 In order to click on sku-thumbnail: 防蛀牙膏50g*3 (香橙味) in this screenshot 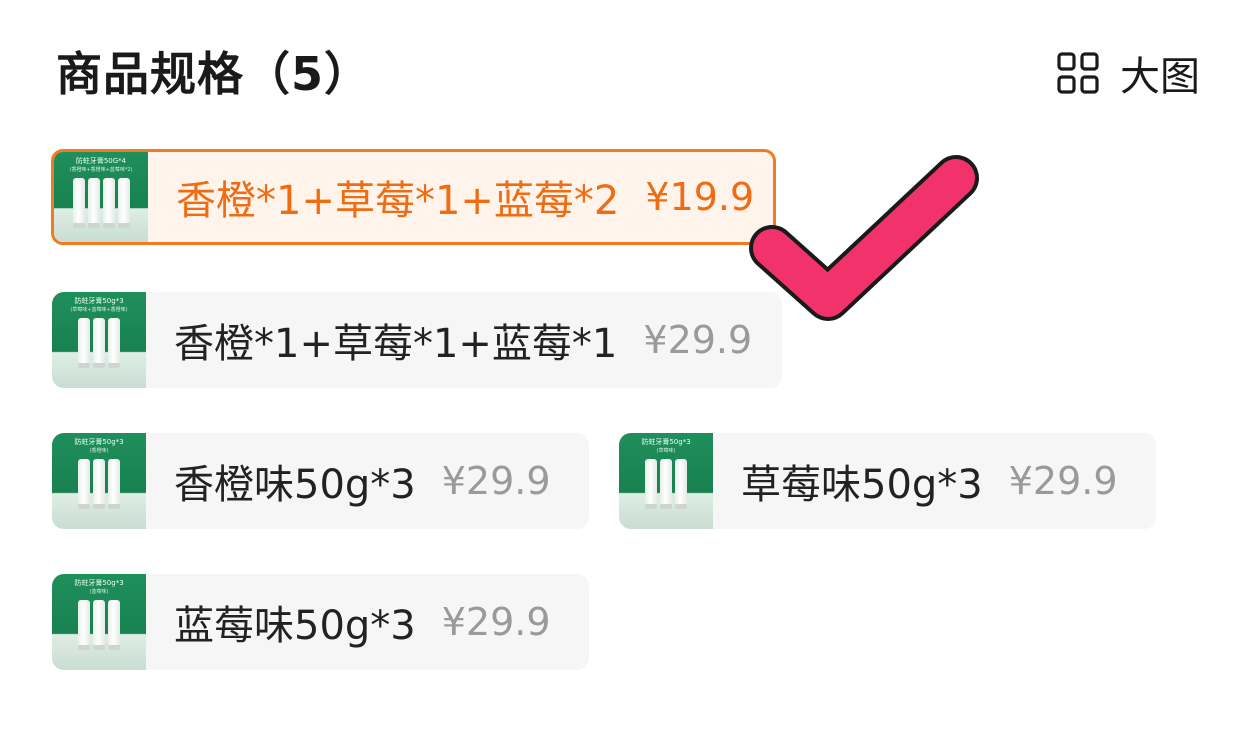, I will do `click(99, 481)`.